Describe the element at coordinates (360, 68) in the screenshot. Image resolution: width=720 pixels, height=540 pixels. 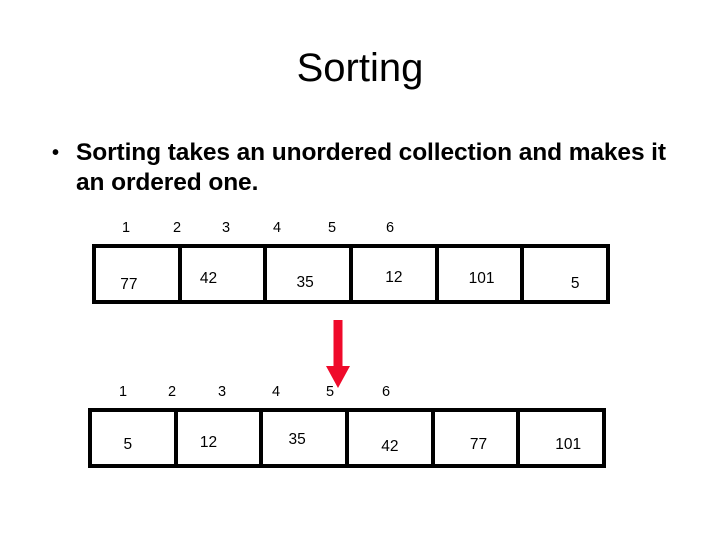
I see `page-title: Sorting` at that location.